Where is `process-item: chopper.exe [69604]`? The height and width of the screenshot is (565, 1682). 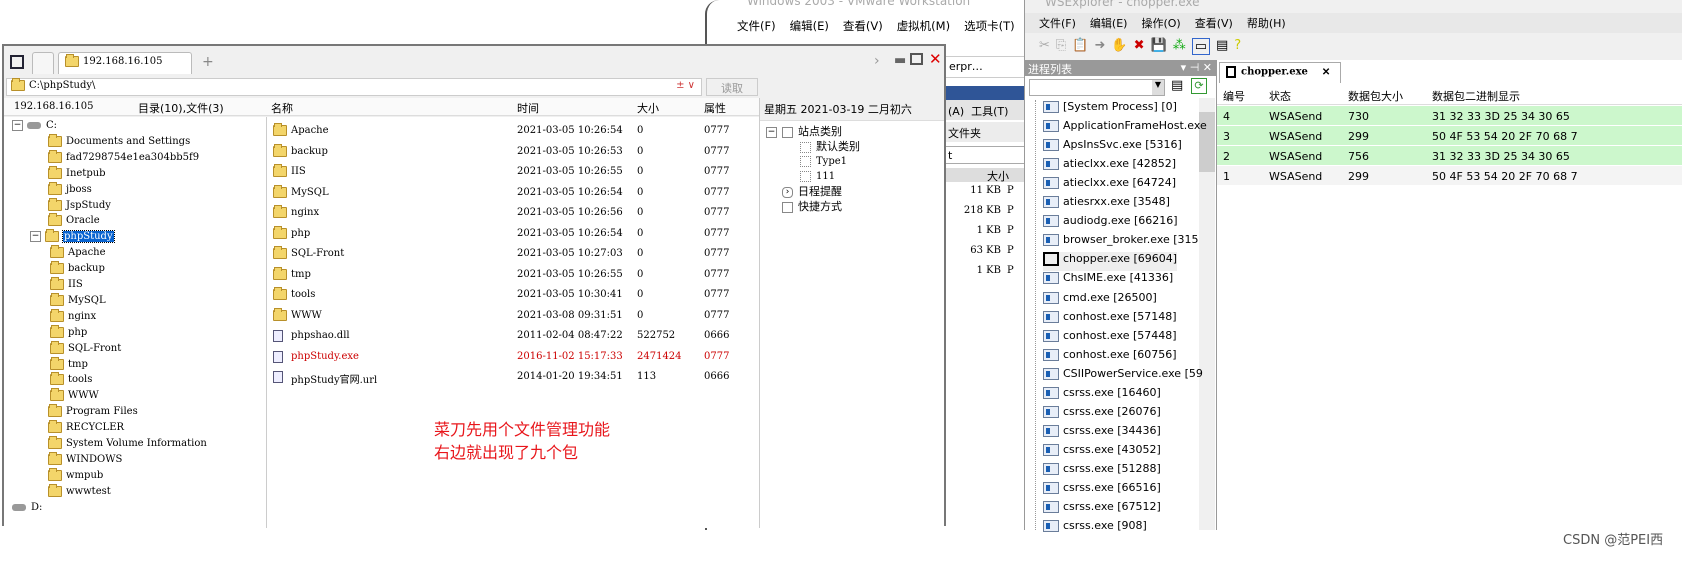
process-item: chopper.exe [69604] is located at coordinates (1110, 262).